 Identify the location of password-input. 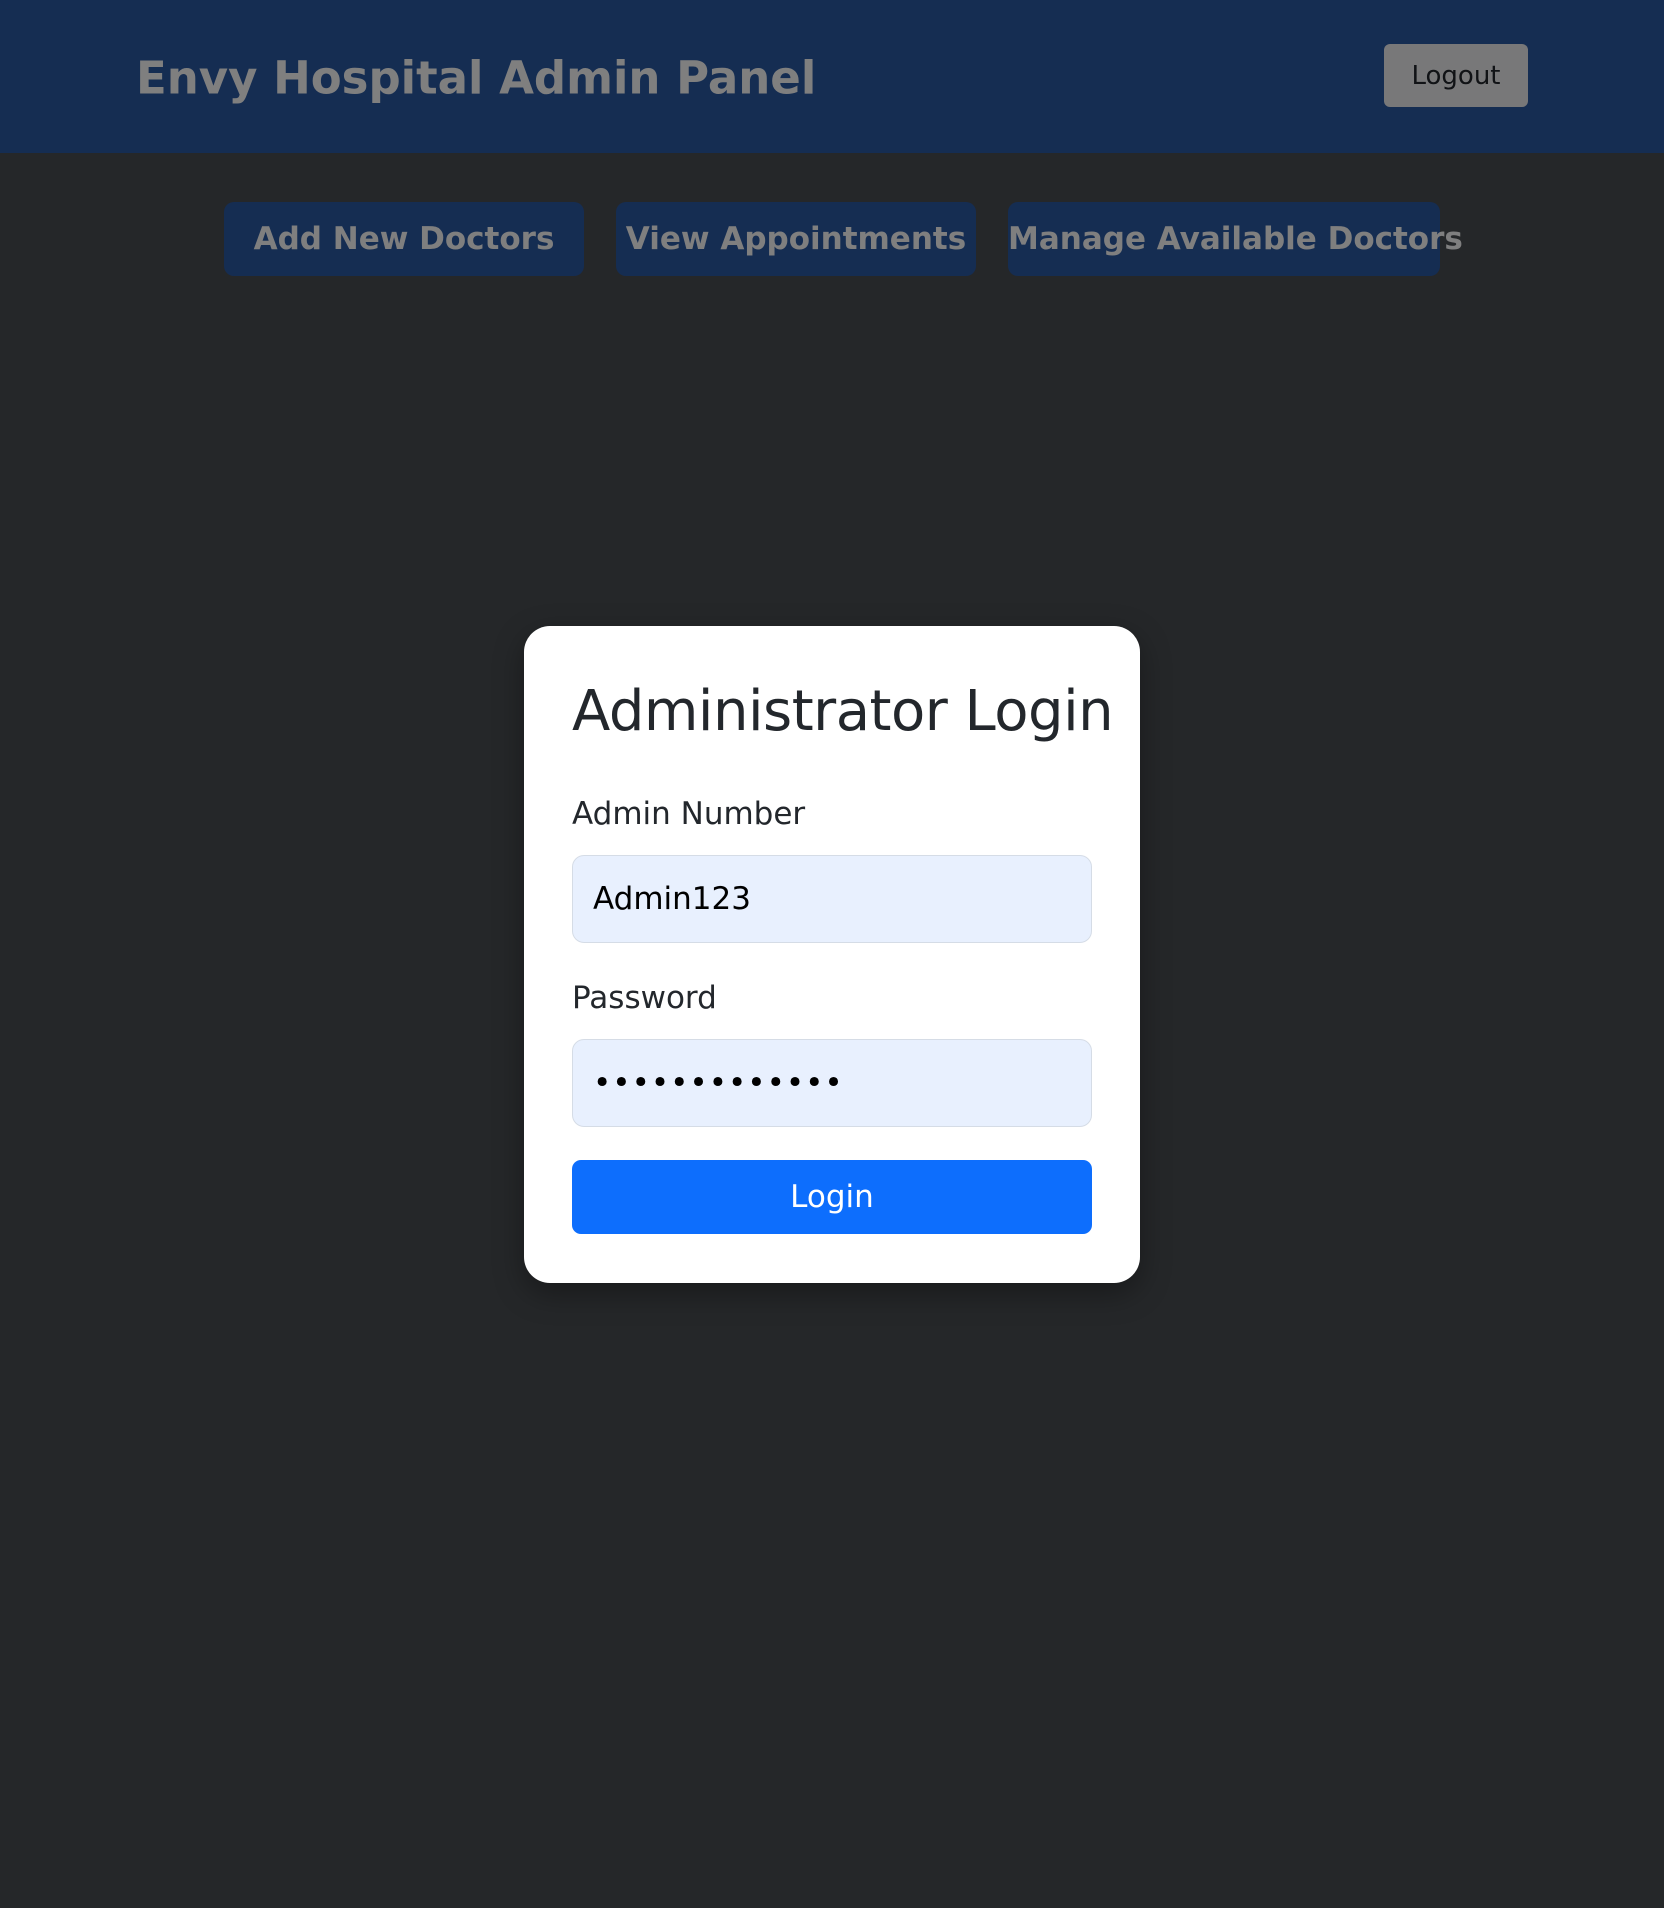
(832, 1083).